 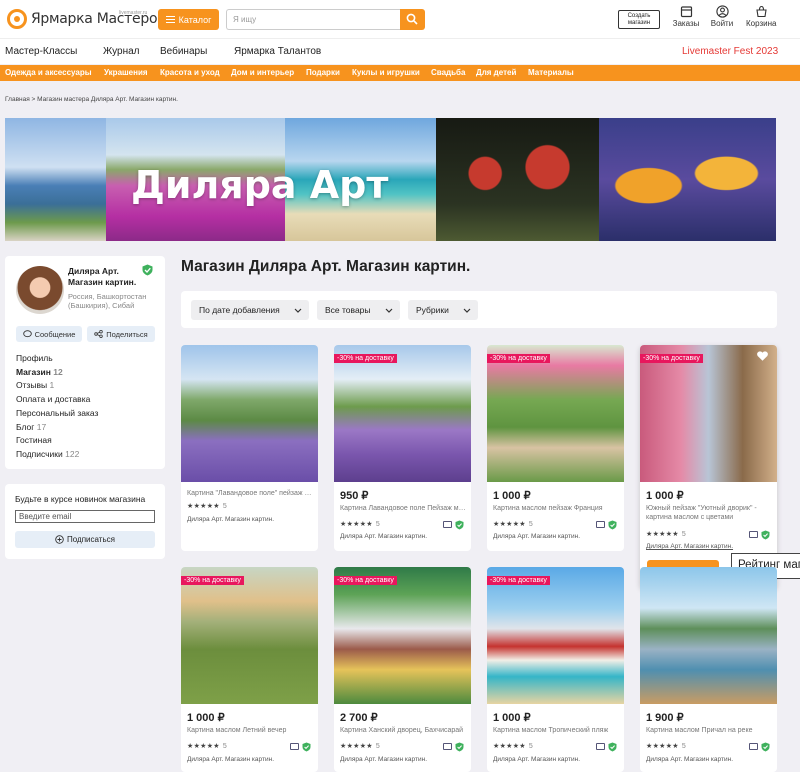 I want to click on product-title: Картина Ханский дворец, Бахчисарай, so click(x=403, y=730).